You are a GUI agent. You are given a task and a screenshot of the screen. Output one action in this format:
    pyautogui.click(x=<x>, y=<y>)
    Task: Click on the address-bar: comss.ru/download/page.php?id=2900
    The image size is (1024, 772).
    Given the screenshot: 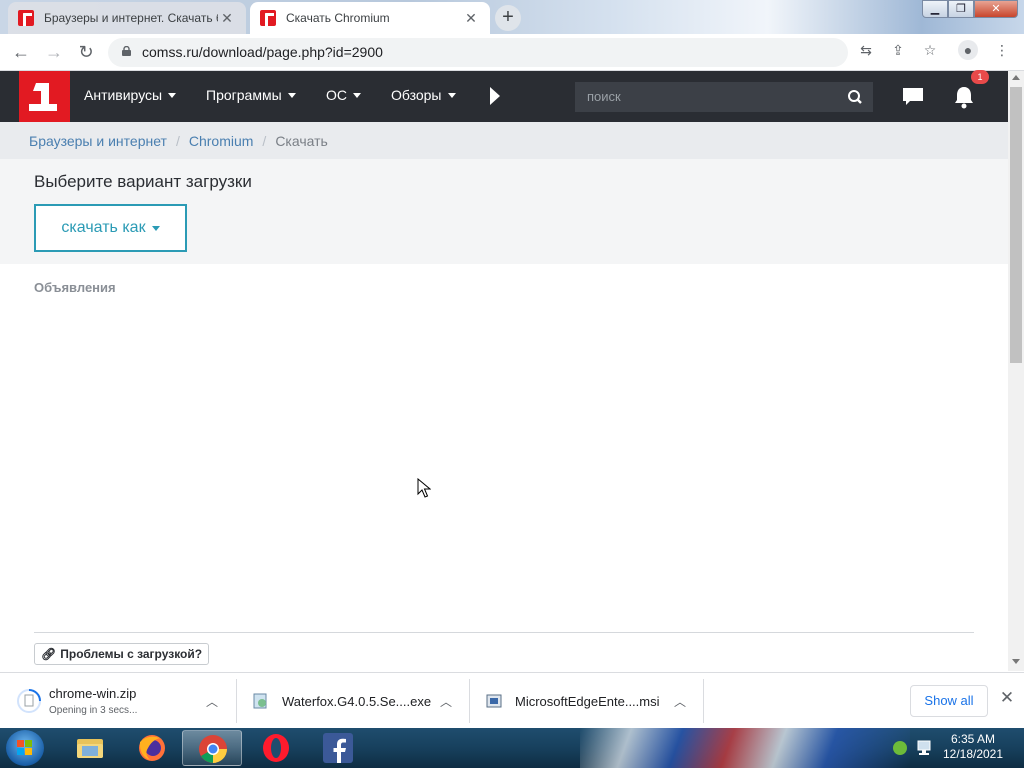 What is the action you would take?
    pyautogui.click(x=478, y=52)
    